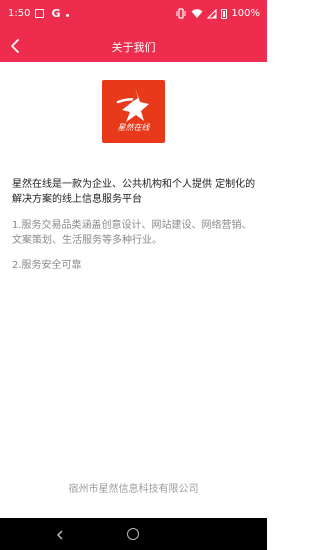 Image resolution: width=320 pixels, height=550 pixels. I want to click on intro-text: 星然在线是一款为企业、公共机构和个人提供 定制化的解决方案的线上信息服务平台, so click(134, 192).